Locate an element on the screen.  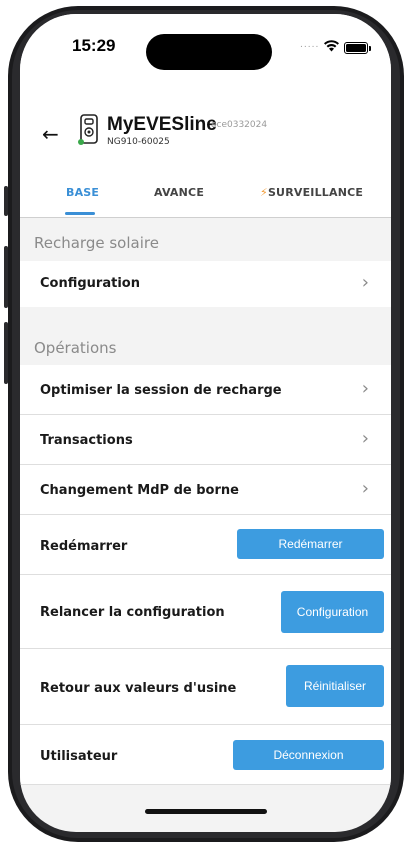
device-id: ace0332024 is located at coordinates (239, 125).